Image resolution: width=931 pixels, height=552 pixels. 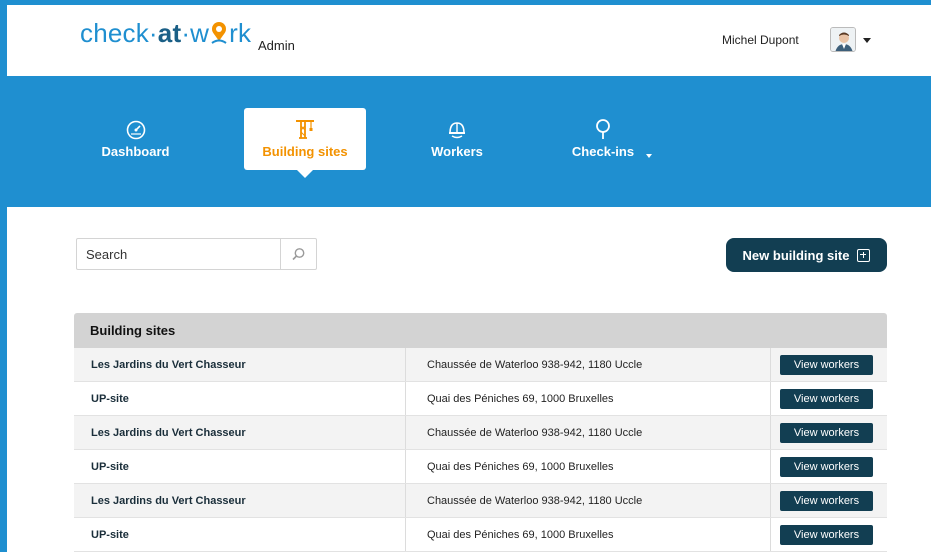 What do you see at coordinates (135, 130) in the screenshot?
I see `speedometer-icon` at bounding box center [135, 130].